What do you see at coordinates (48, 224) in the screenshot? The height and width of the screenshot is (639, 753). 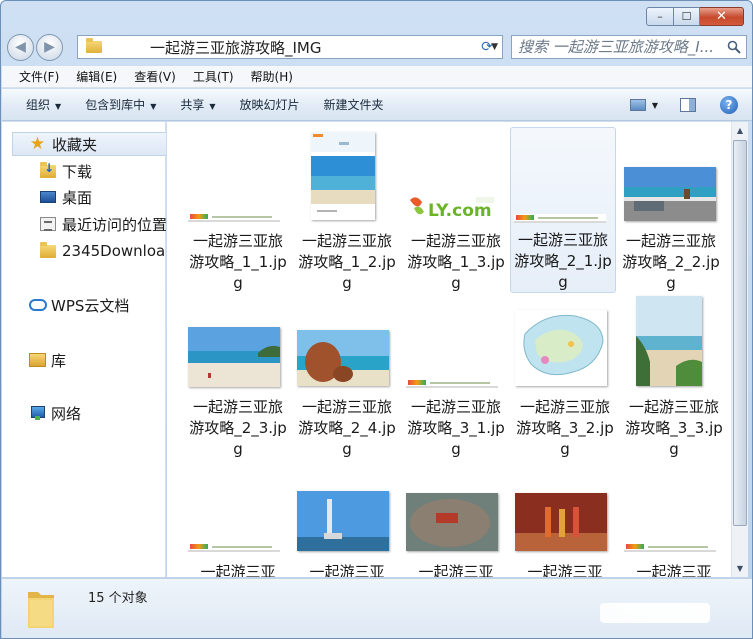 I see `recent-places-icon` at bounding box center [48, 224].